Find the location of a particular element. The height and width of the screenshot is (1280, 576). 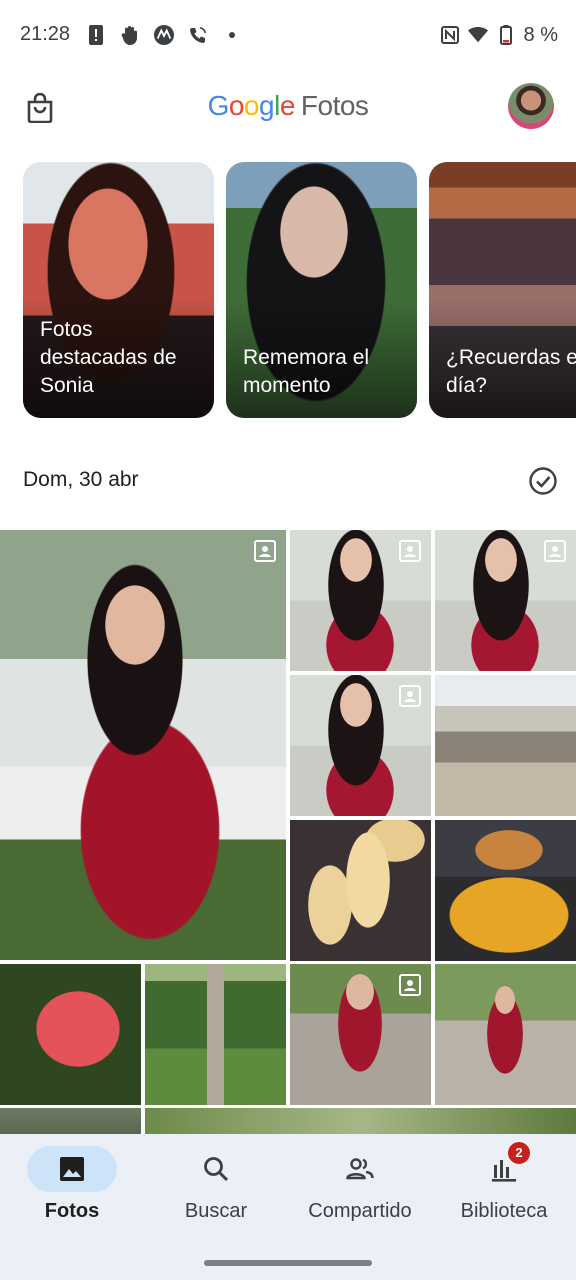

memory-label: Rememora el momento is located at coordinates (306, 371).